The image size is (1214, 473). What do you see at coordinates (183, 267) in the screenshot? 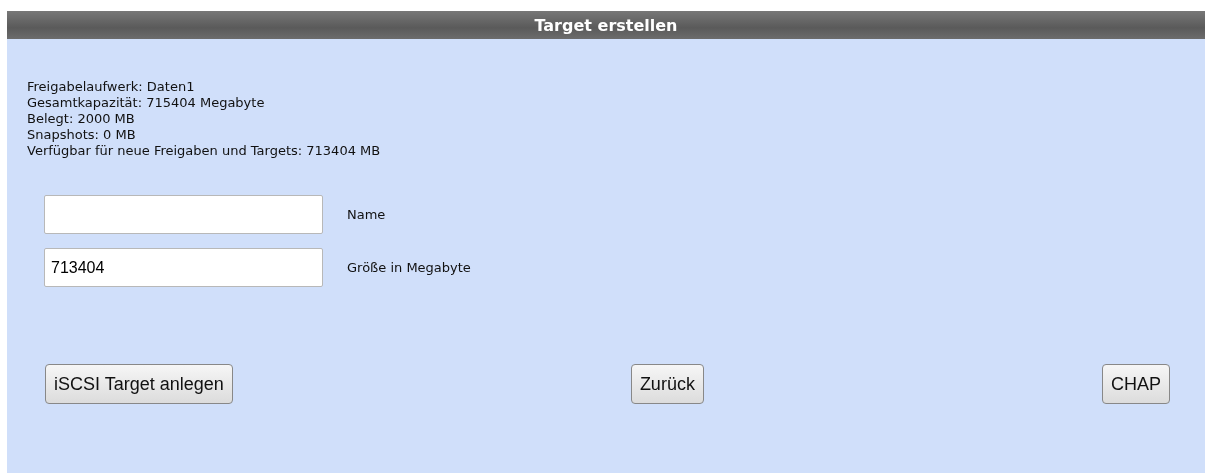
I see `input-field: 713404` at bounding box center [183, 267].